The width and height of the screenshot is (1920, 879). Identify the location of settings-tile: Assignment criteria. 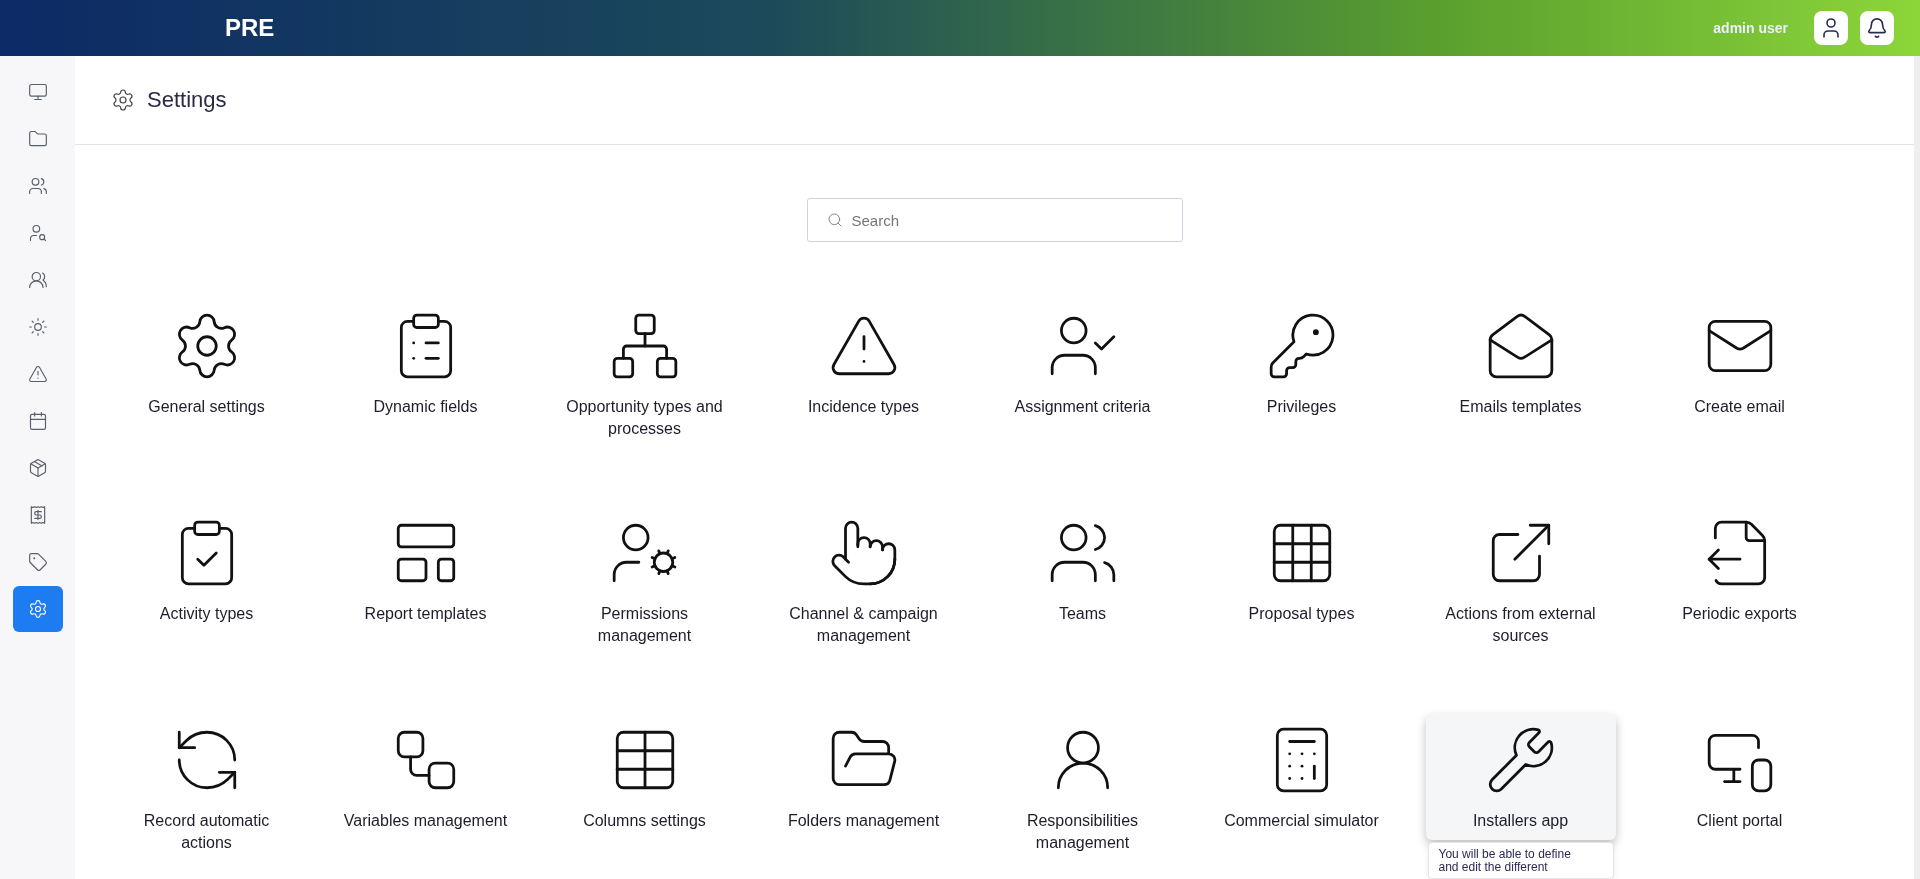
(1082, 363).